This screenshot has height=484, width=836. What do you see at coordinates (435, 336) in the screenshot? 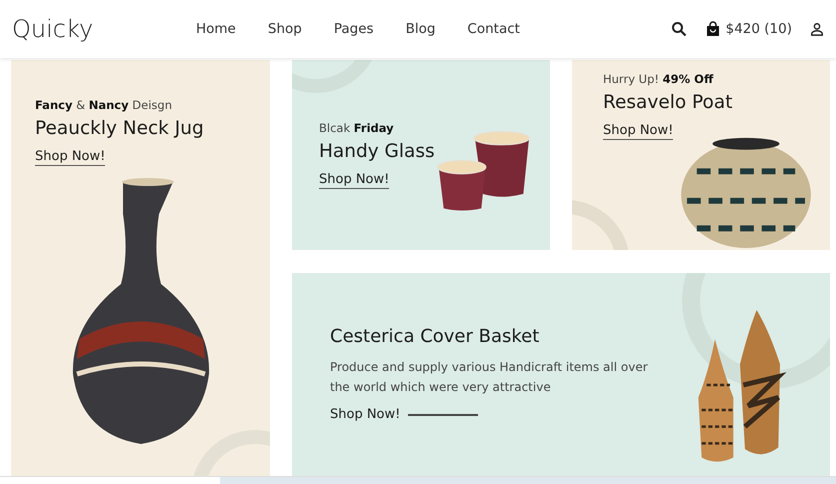
I see `banner-title: Cesterica Cover Basket` at bounding box center [435, 336].